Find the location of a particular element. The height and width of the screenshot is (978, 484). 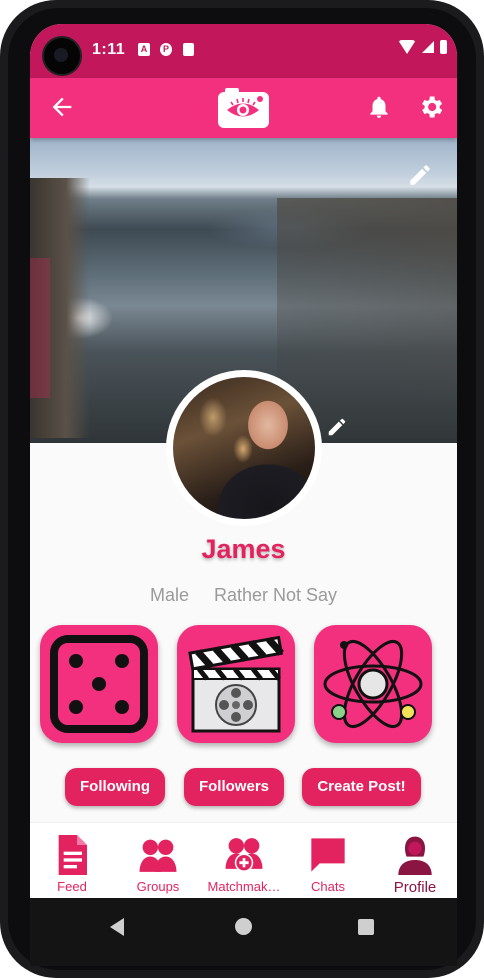

front-camera is located at coordinates (62, 56).